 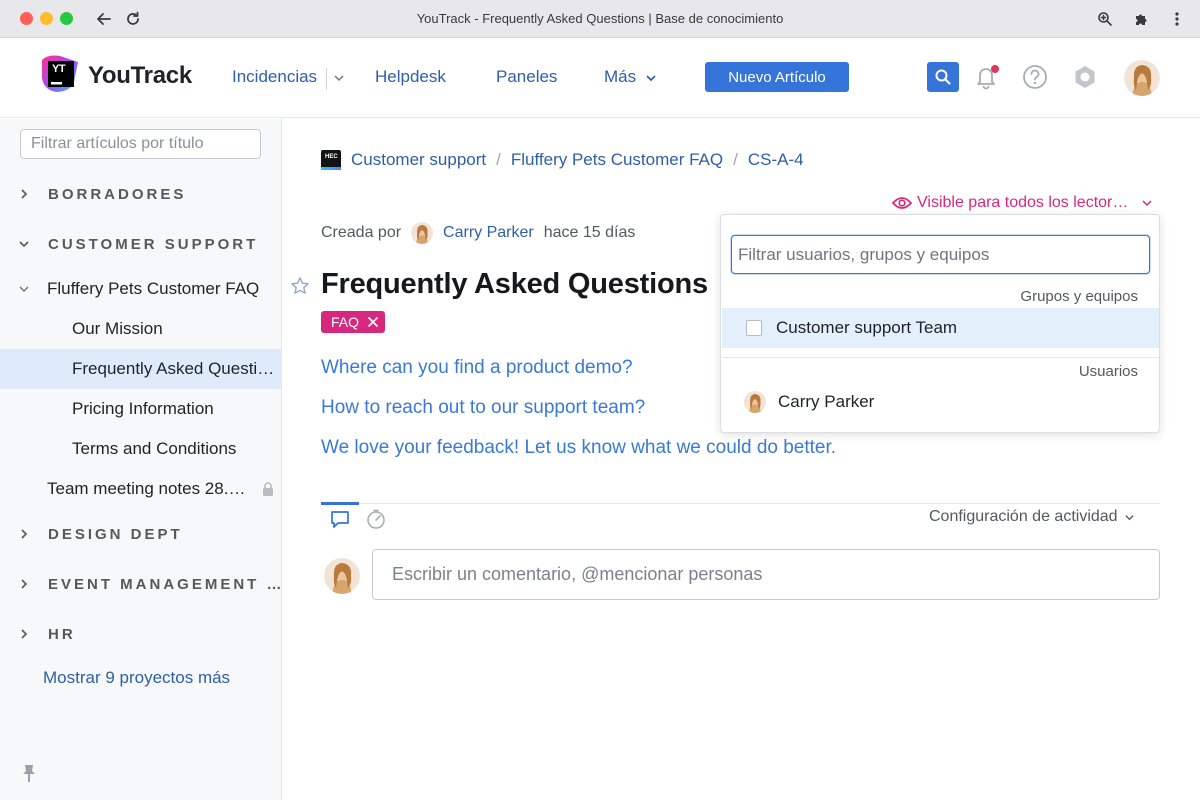 What do you see at coordinates (902, 203) in the screenshot?
I see `eye-icon` at bounding box center [902, 203].